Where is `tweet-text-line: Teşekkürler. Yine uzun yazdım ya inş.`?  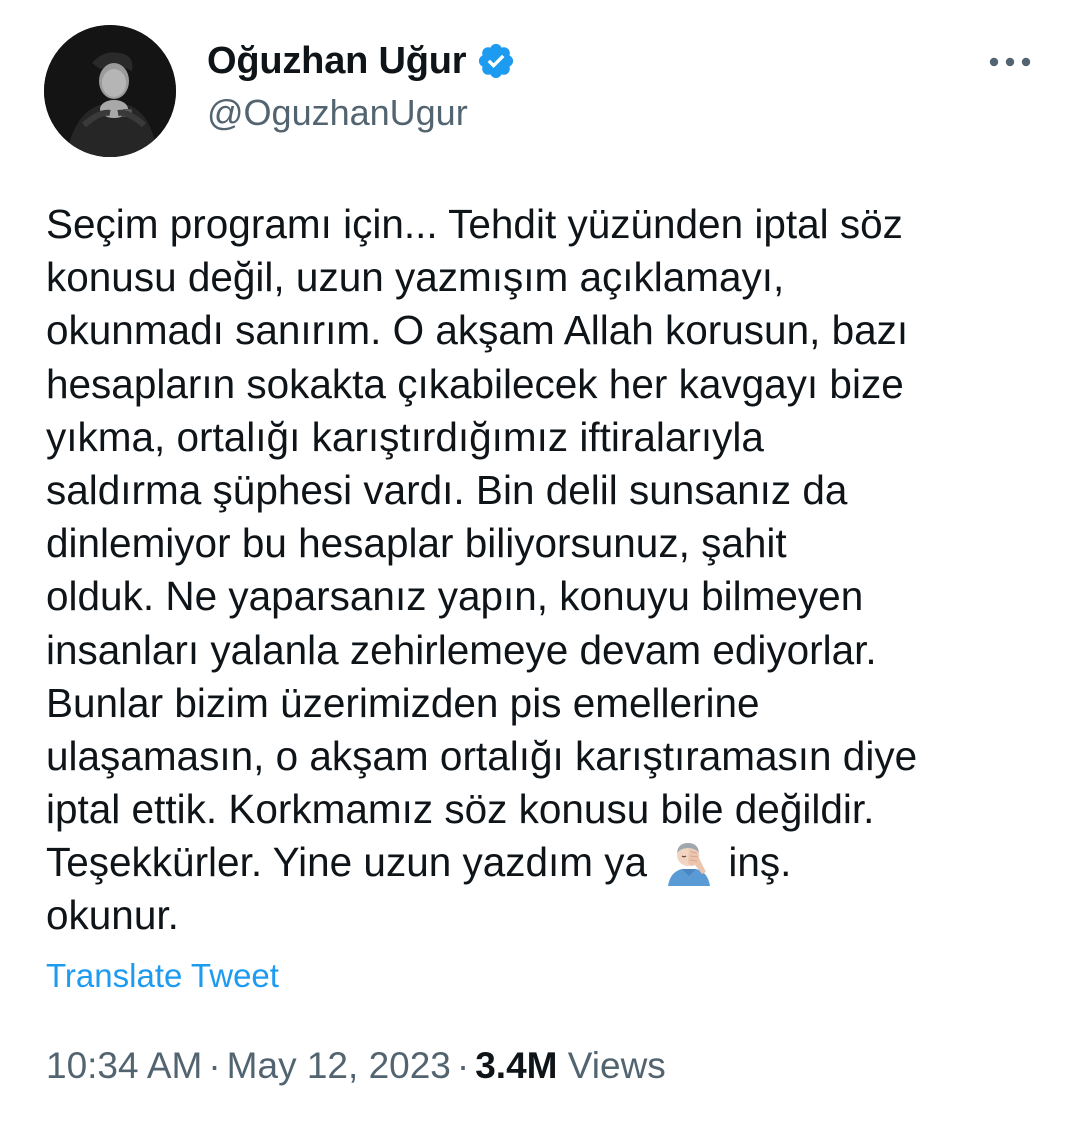
tweet-text-line: Teşekkürler. Yine uzun yazdım ya inş. is located at coordinates (551, 862).